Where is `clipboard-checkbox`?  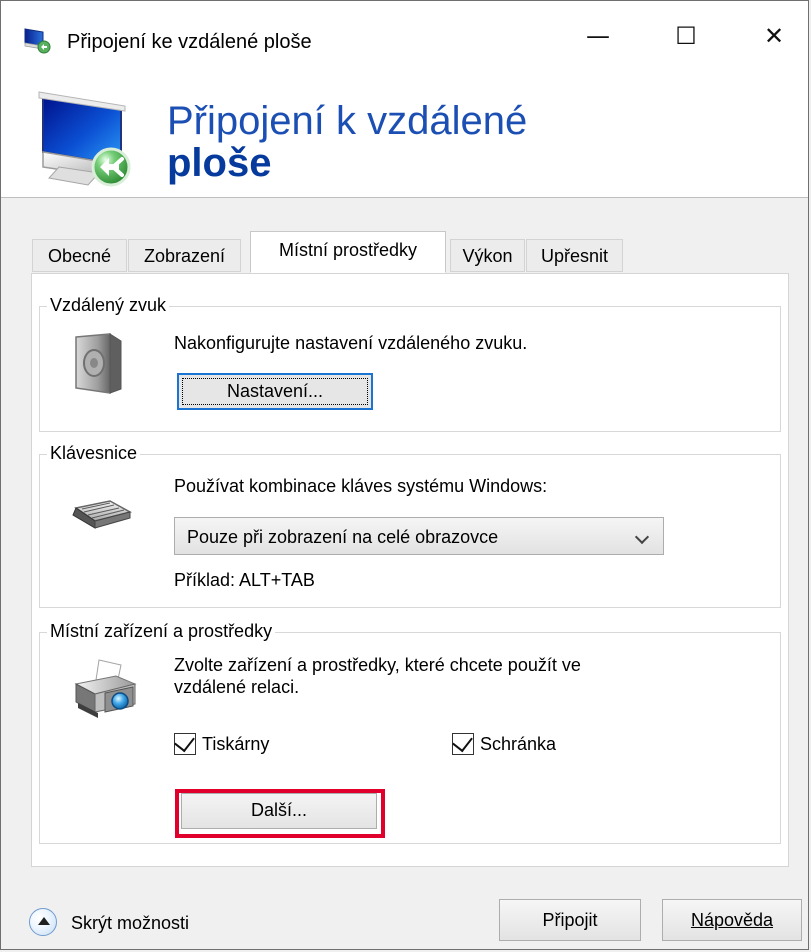 clipboard-checkbox is located at coordinates (463, 742).